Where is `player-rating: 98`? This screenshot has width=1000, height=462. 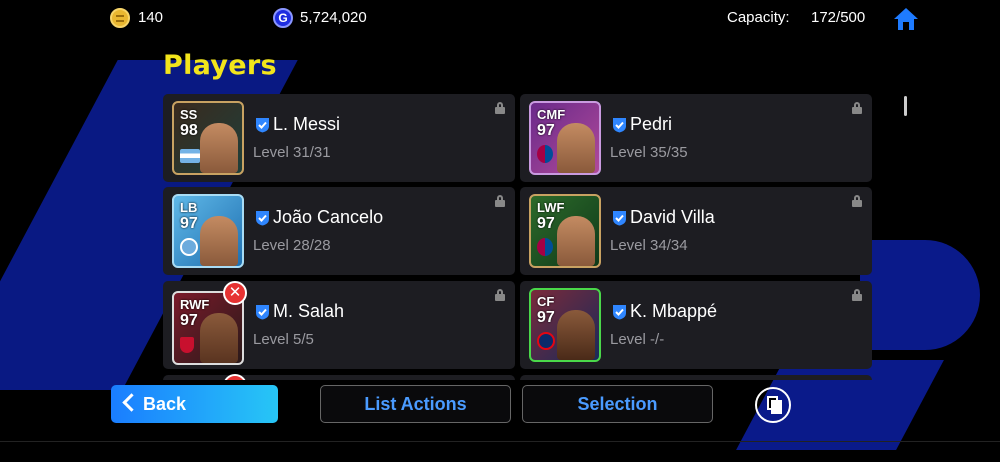 player-rating: 98 is located at coordinates (189, 130).